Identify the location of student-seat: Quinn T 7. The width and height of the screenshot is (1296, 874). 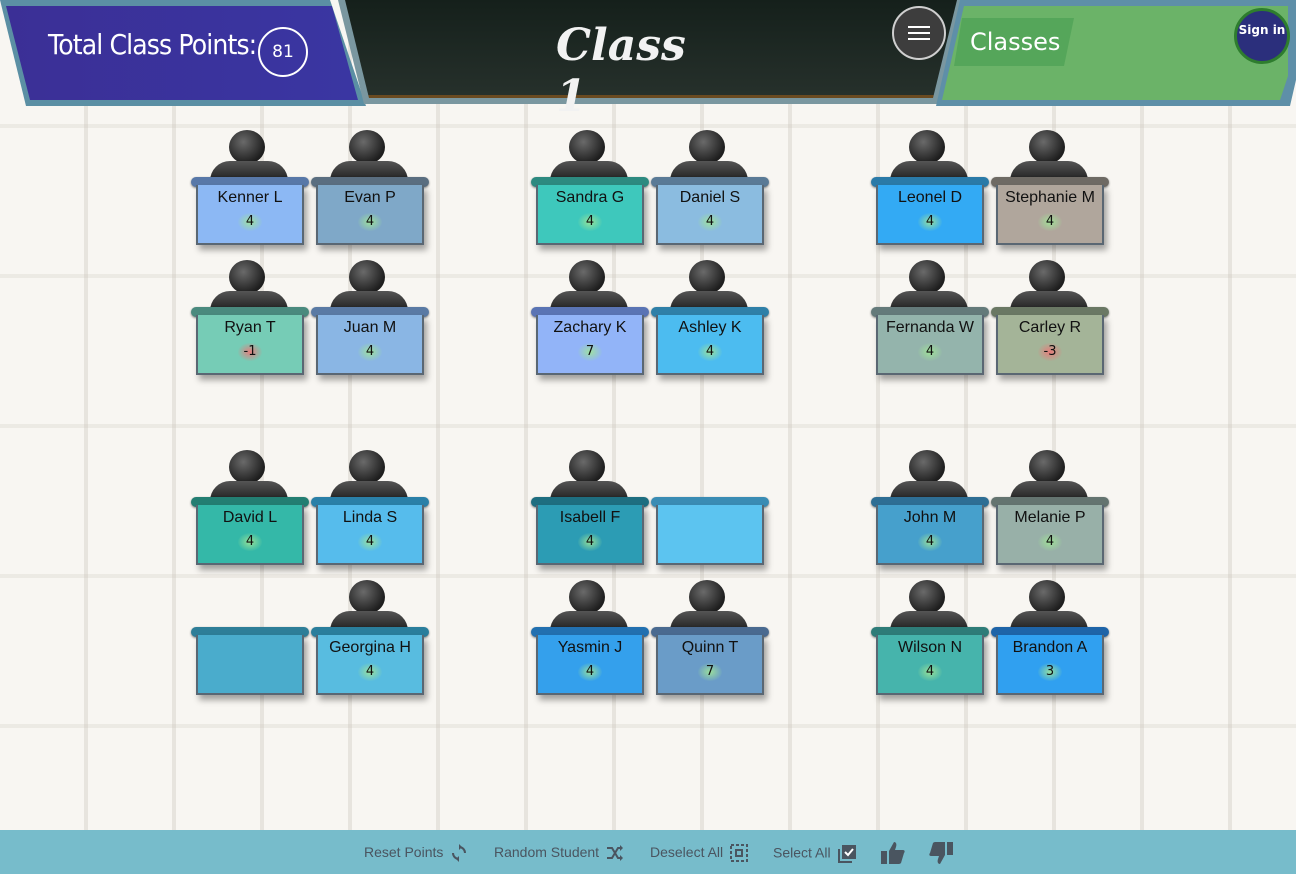
(710, 643).